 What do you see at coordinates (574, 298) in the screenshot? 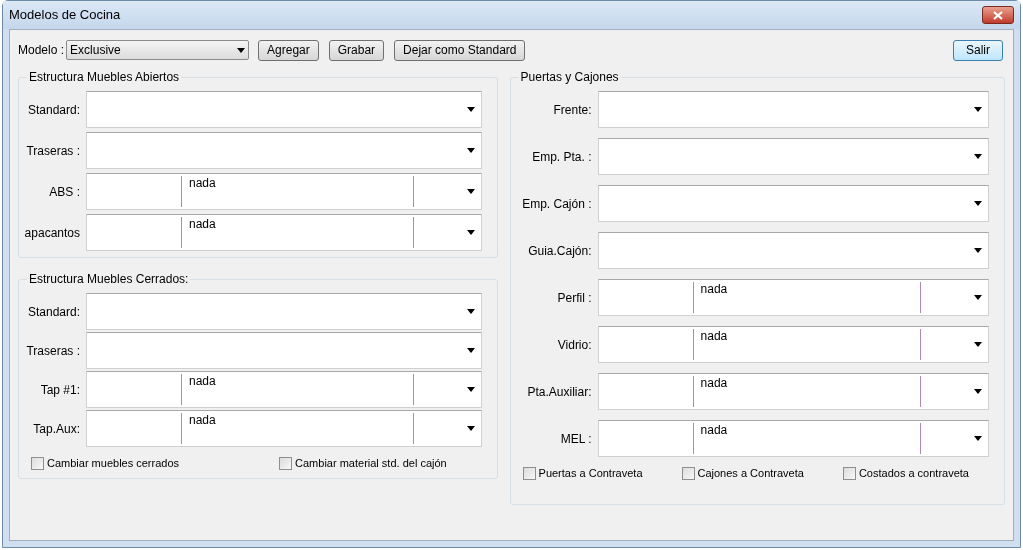
I see `field-label: Perfil :` at bounding box center [574, 298].